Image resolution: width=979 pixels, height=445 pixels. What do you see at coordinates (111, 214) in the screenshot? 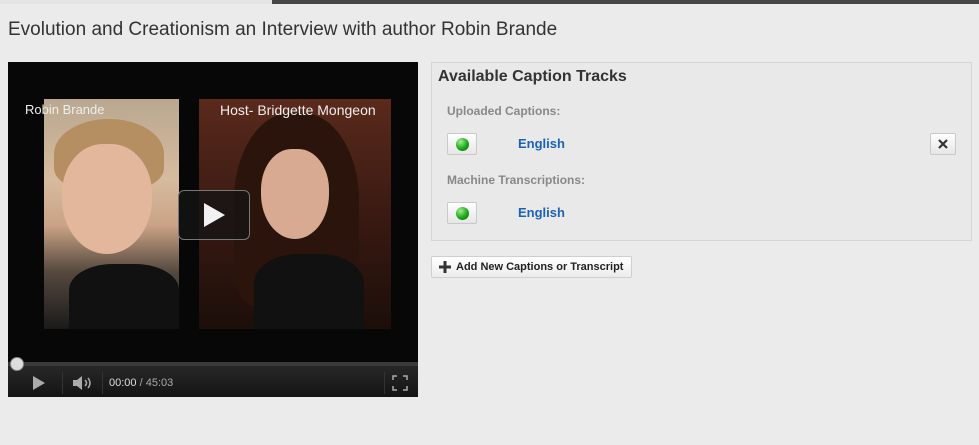
I see `photo-robin-brande` at bounding box center [111, 214].